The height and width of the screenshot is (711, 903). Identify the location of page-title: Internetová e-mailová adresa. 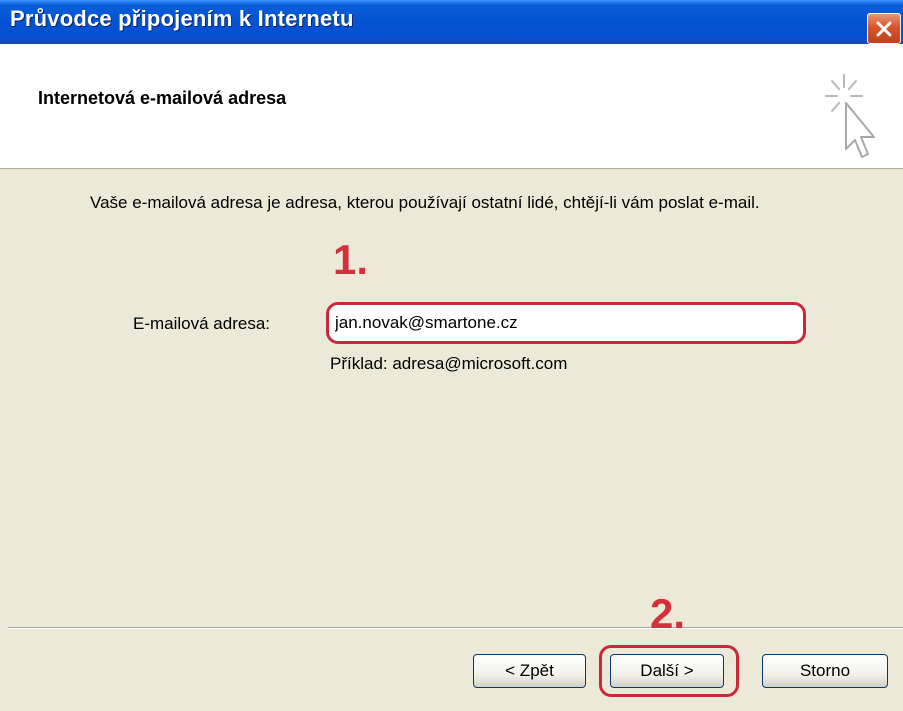
(162, 98).